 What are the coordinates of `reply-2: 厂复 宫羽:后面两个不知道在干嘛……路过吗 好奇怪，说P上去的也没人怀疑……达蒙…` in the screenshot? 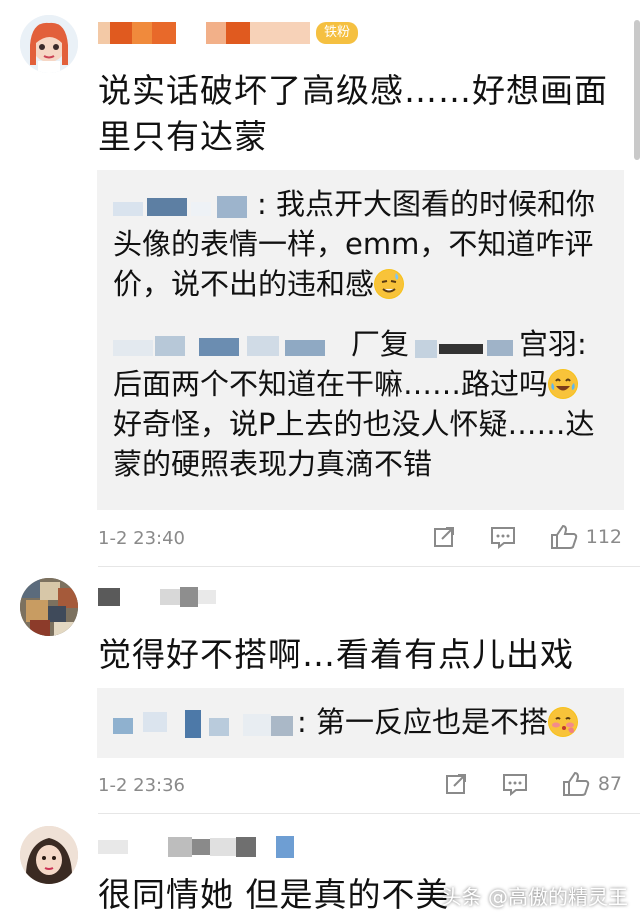 It's located at (360, 404).